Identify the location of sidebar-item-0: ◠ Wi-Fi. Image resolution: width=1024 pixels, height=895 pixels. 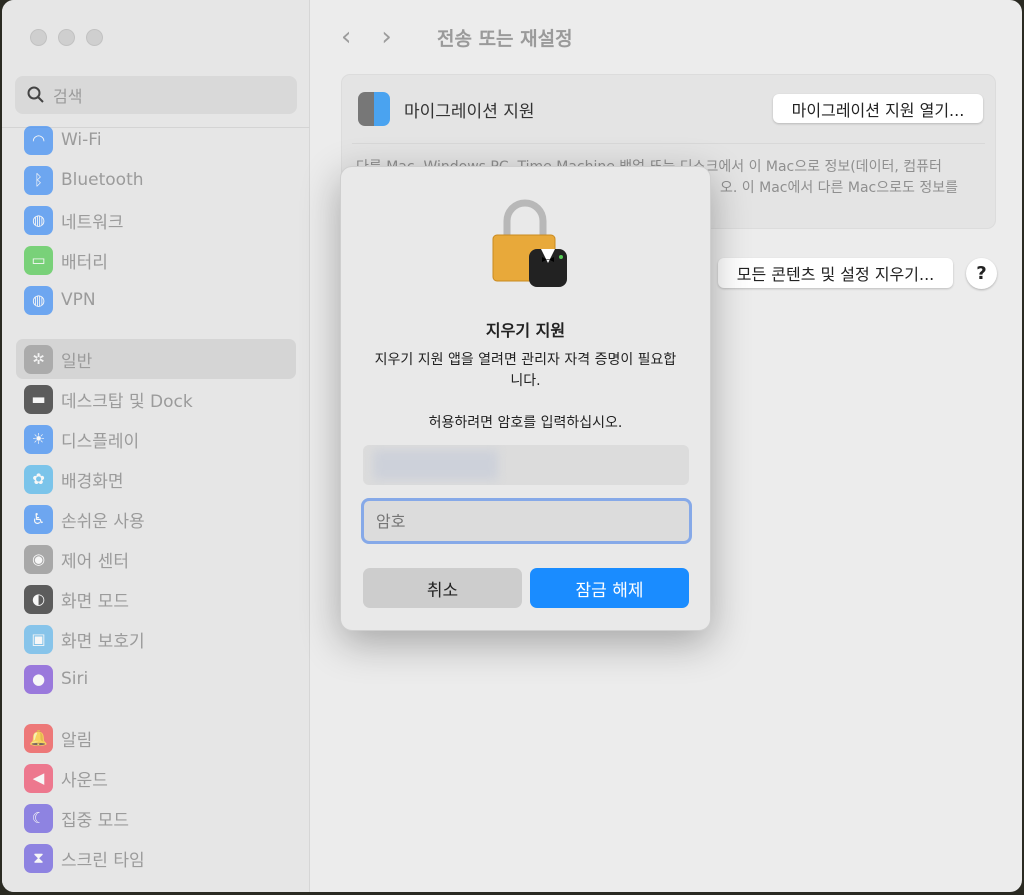
(156, 140).